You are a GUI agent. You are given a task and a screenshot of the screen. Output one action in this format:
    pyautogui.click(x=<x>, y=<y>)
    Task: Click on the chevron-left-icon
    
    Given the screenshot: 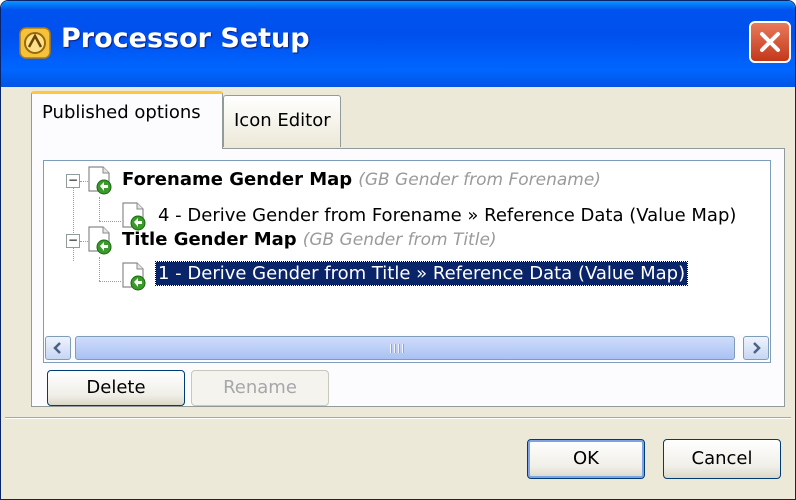 What is the action you would take?
    pyautogui.click(x=57, y=348)
    